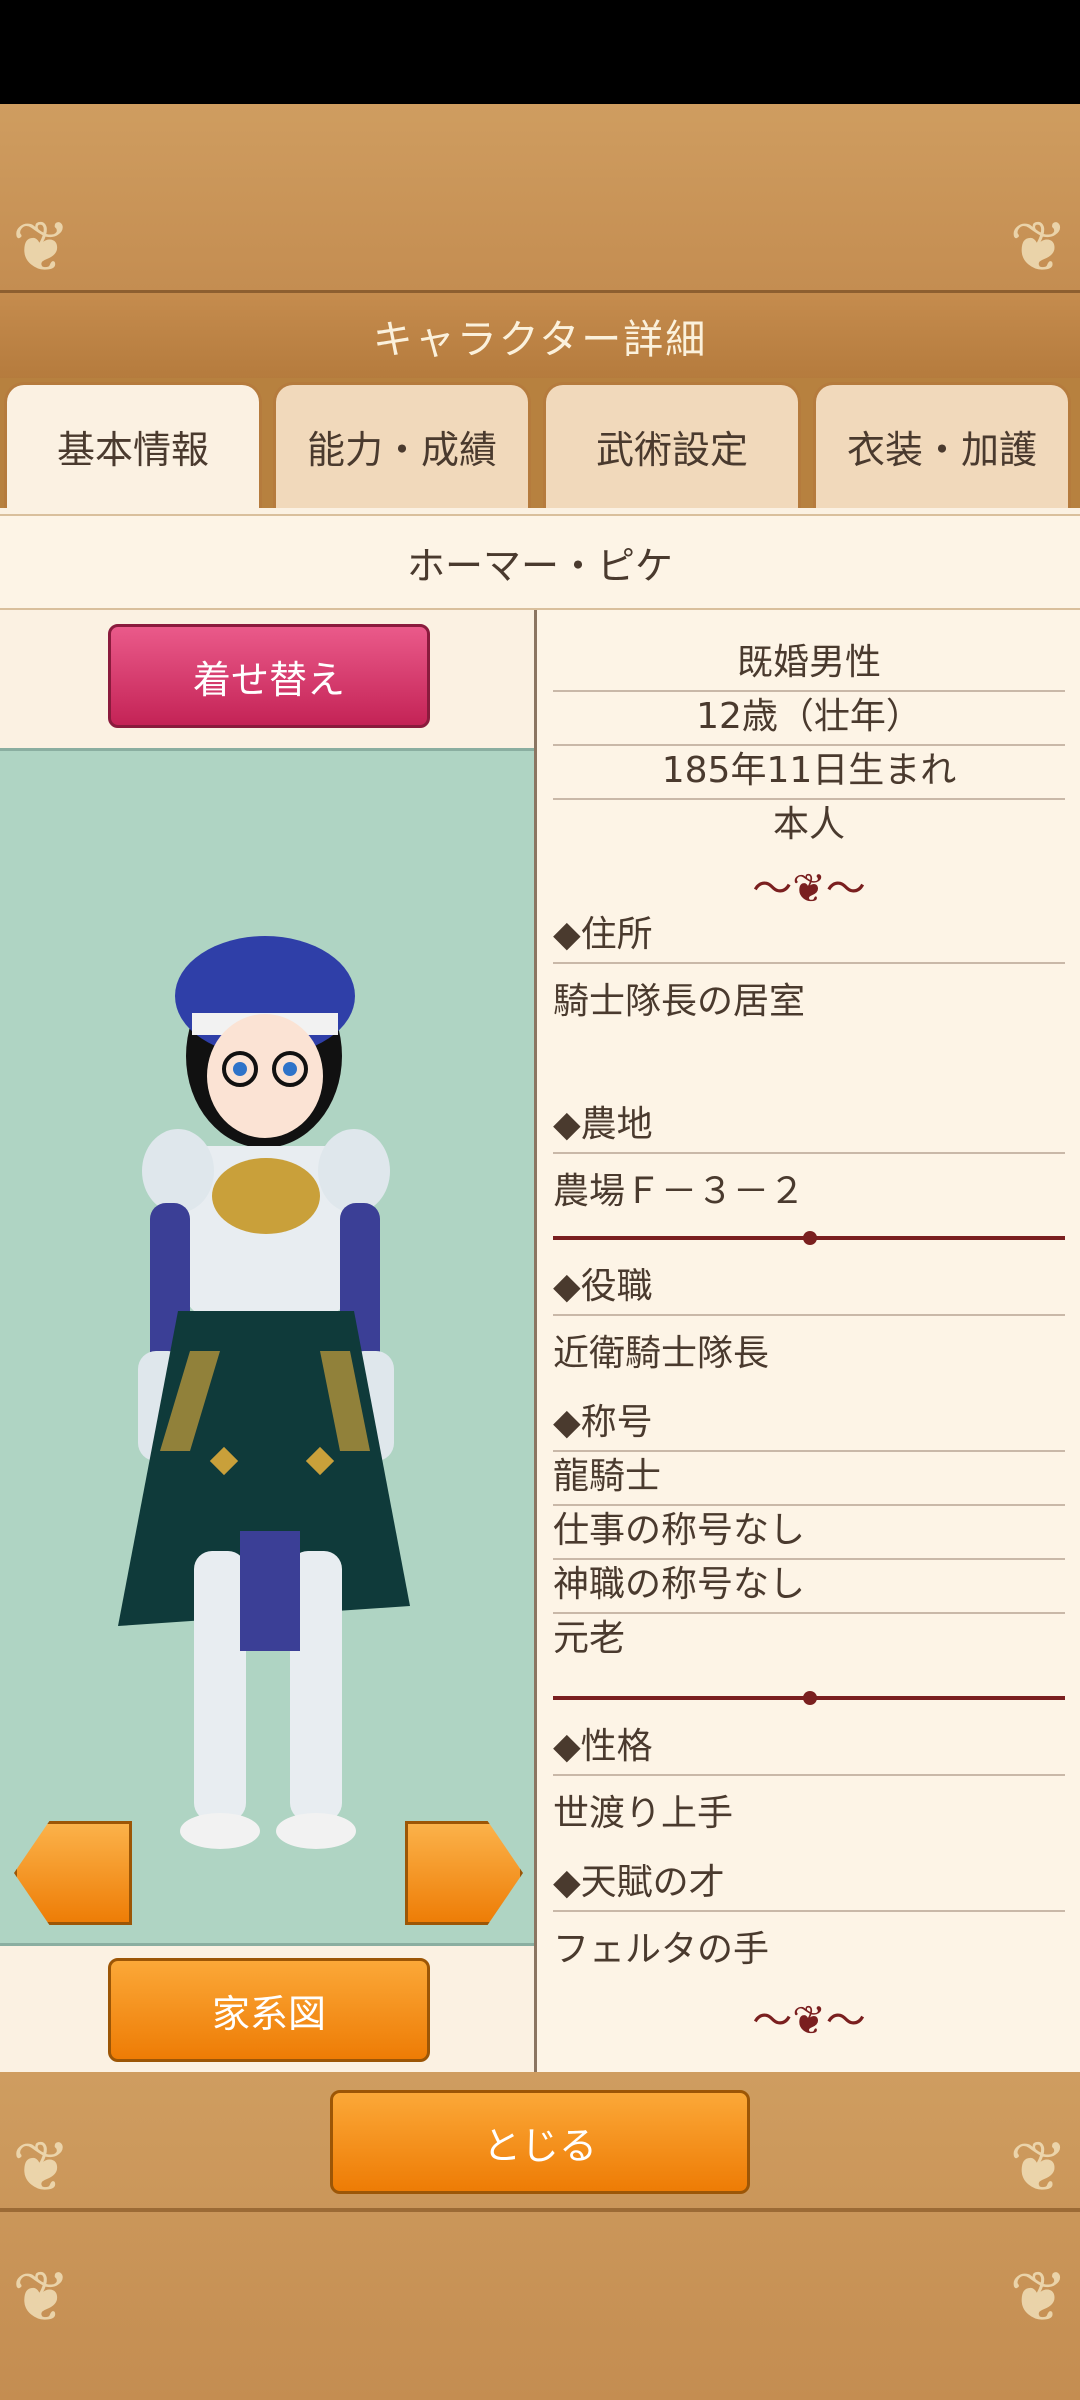 This screenshot has height=2400, width=1080. What do you see at coordinates (809, 1424) in the screenshot?
I see `titles-label: ◆称号` at bounding box center [809, 1424].